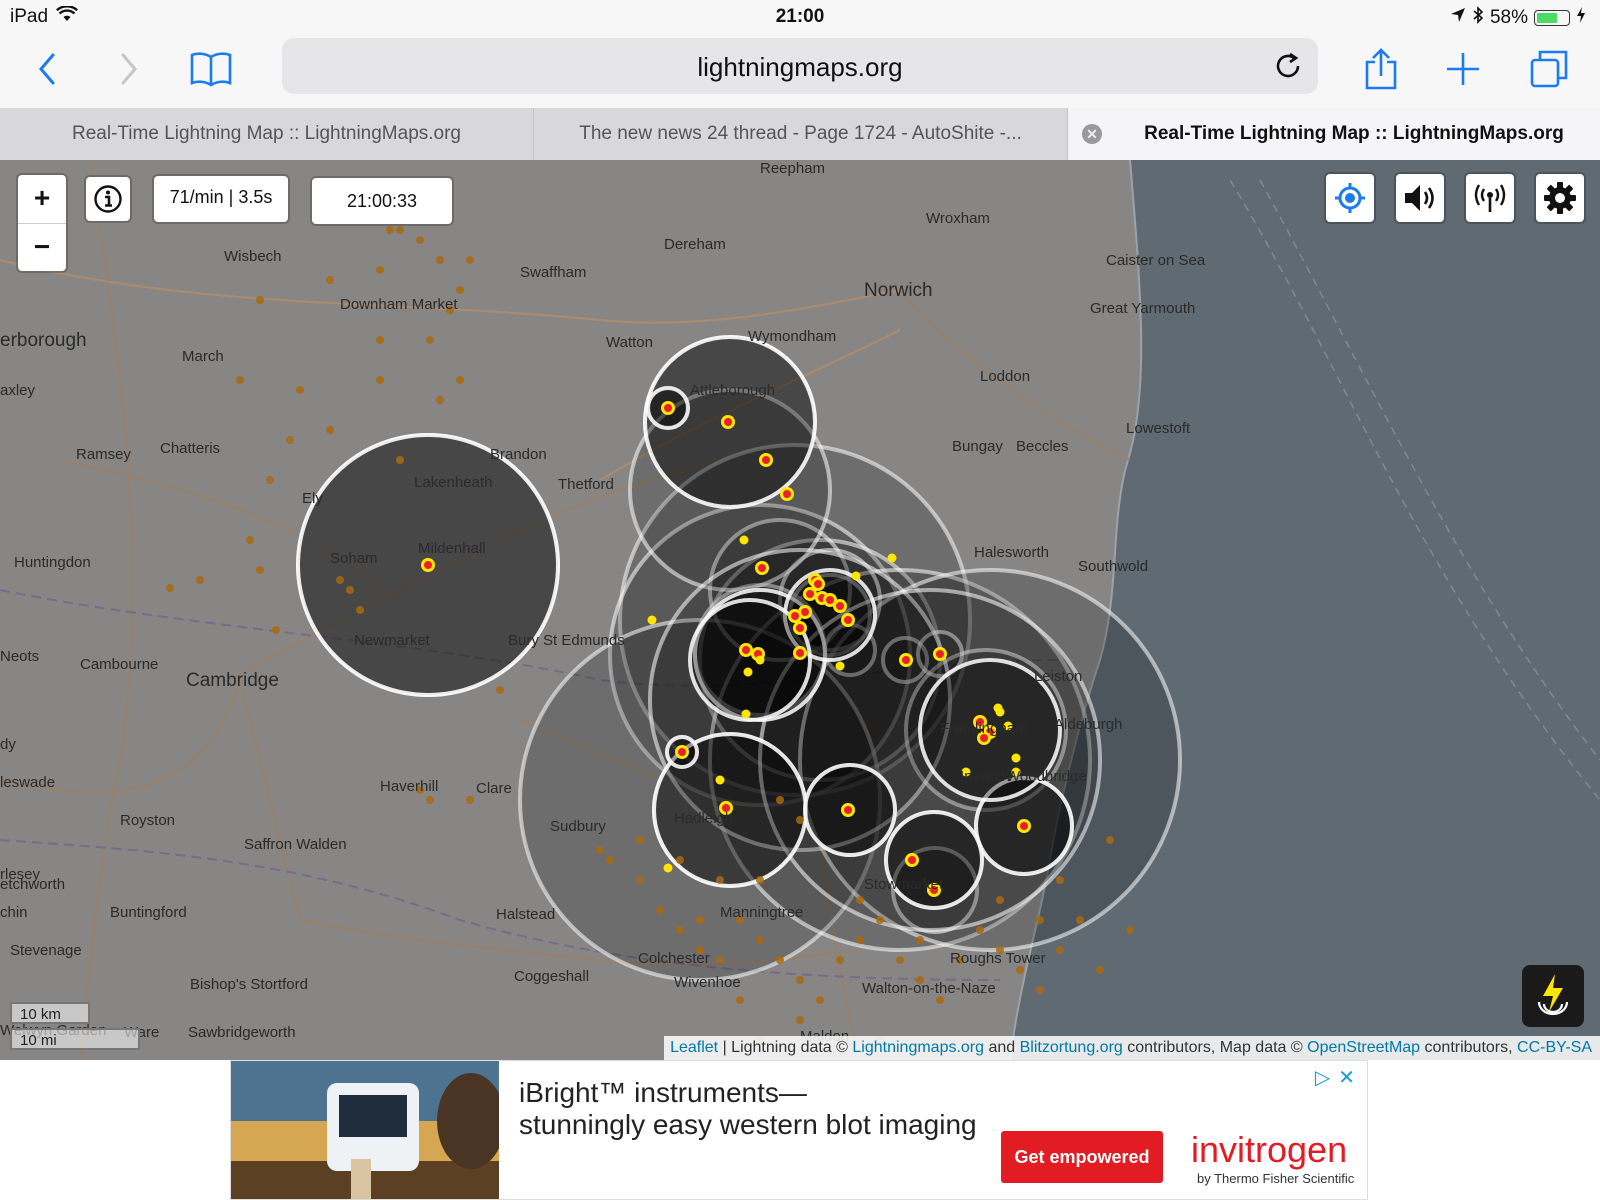 This screenshot has width=1600, height=1200. What do you see at coordinates (578, 826) in the screenshot?
I see `place-label: Sudbury` at bounding box center [578, 826].